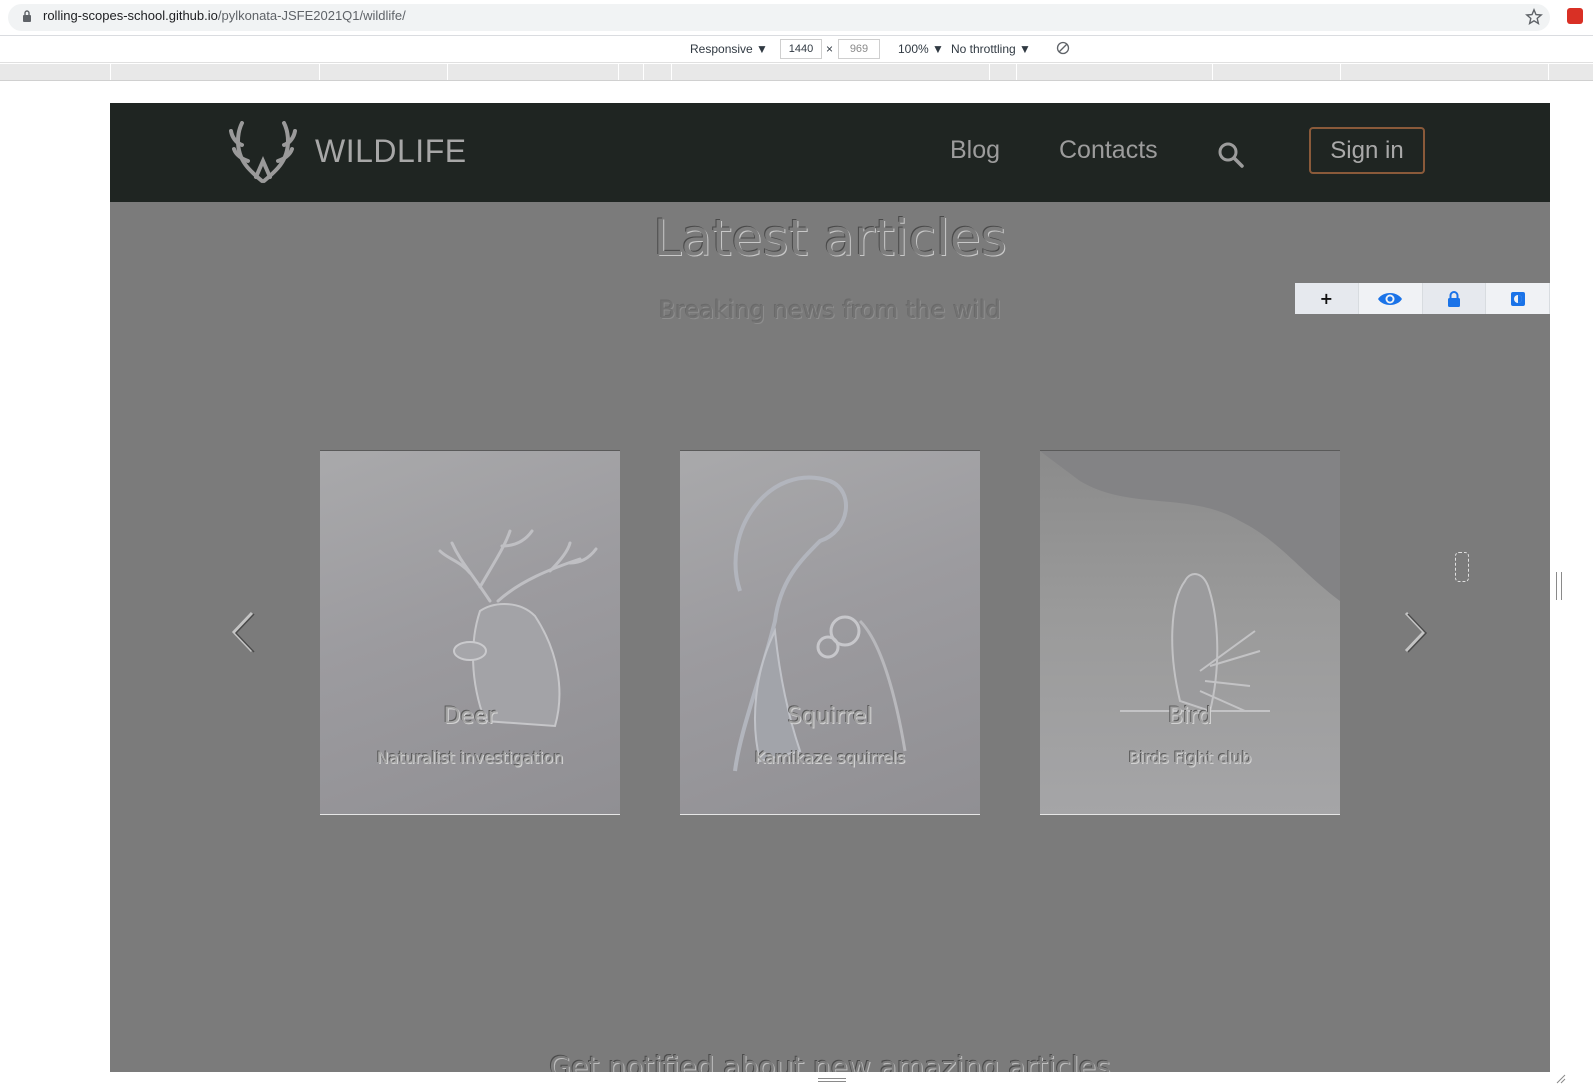 The height and width of the screenshot is (1084, 1593). Describe the element at coordinates (1561, 1079) in the screenshot. I see `viewport-resize-corner-icon` at that location.